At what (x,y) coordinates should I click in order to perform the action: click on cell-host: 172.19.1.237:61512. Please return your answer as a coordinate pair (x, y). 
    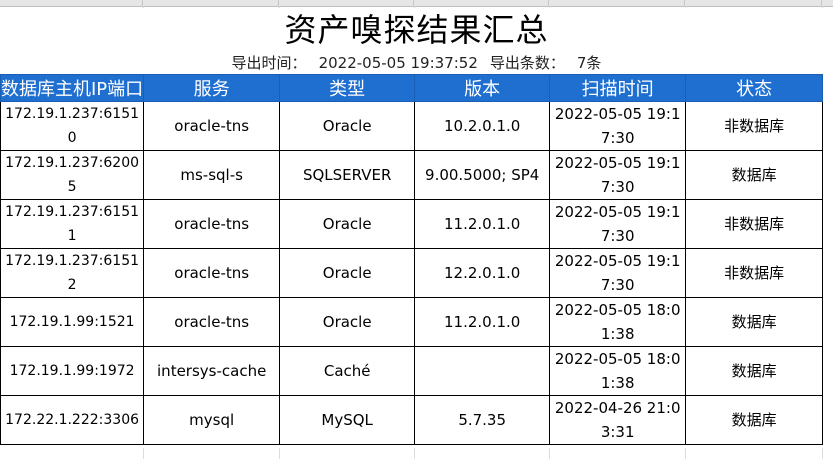
    Looking at the image, I should click on (72, 273).